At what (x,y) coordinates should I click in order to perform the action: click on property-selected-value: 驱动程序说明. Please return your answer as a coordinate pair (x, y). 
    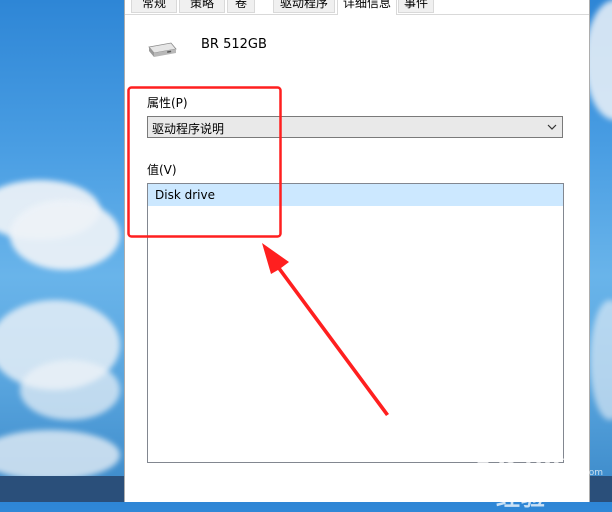
    Looking at the image, I should click on (188, 129).